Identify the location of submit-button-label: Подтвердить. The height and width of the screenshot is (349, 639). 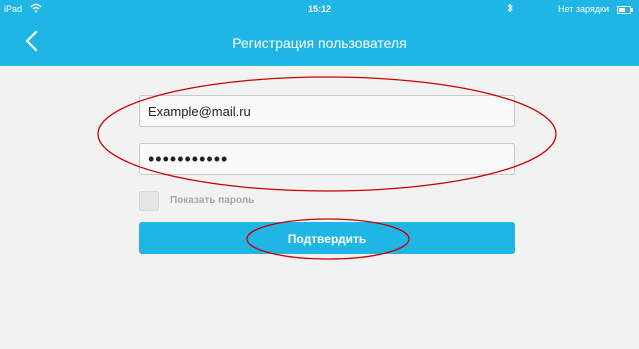
(327, 239).